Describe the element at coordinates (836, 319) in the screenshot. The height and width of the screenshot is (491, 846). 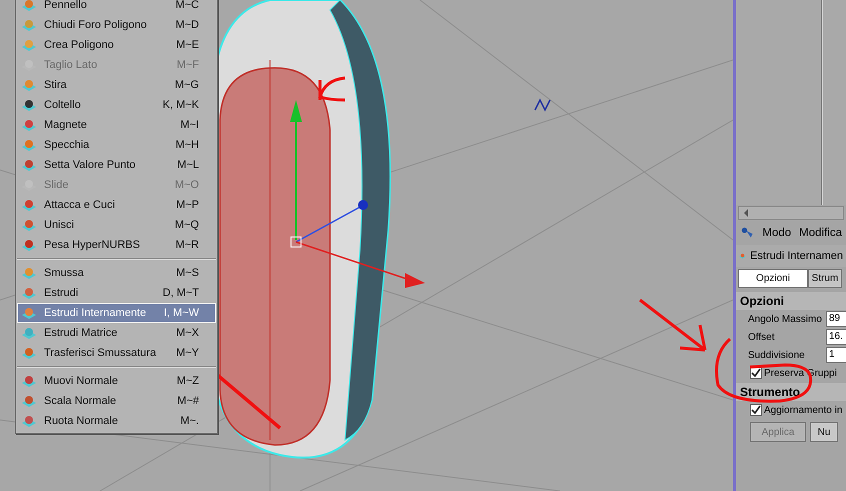
I see `number-field: 89` at that location.